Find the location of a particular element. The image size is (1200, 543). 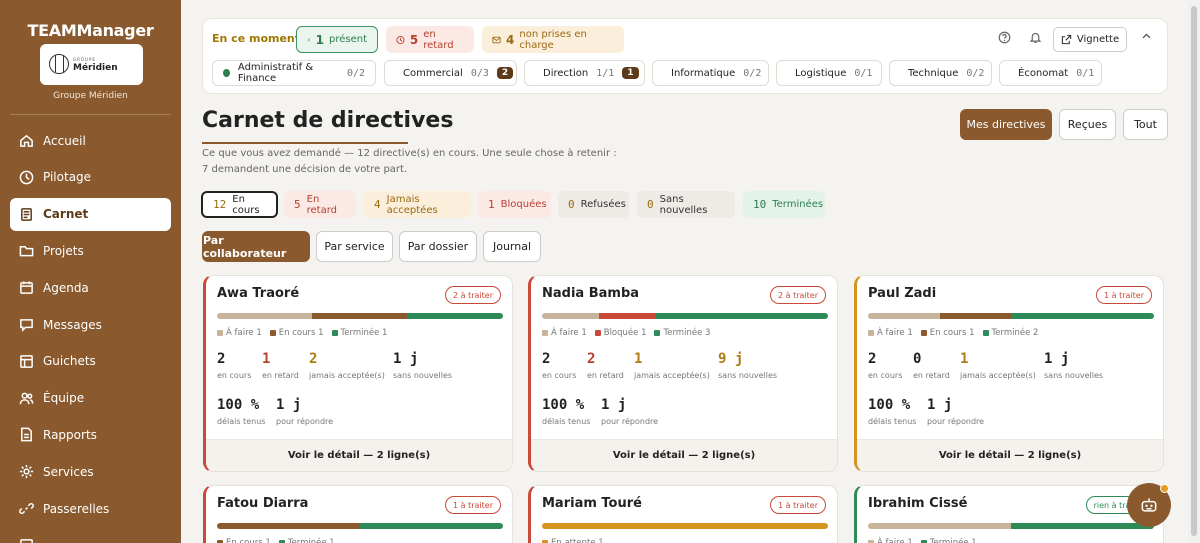

group-by-button: Par service is located at coordinates (354, 246).